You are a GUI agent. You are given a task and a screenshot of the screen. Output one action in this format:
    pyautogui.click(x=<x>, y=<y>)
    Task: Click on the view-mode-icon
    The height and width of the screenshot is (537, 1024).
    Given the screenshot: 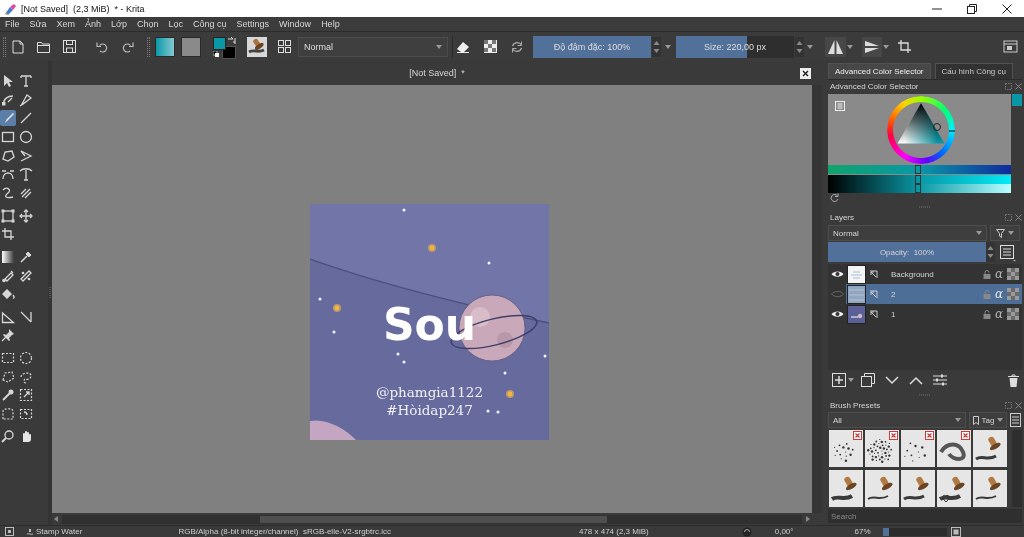 What is the action you would take?
    pyautogui.click(x=1015, y=420)
    